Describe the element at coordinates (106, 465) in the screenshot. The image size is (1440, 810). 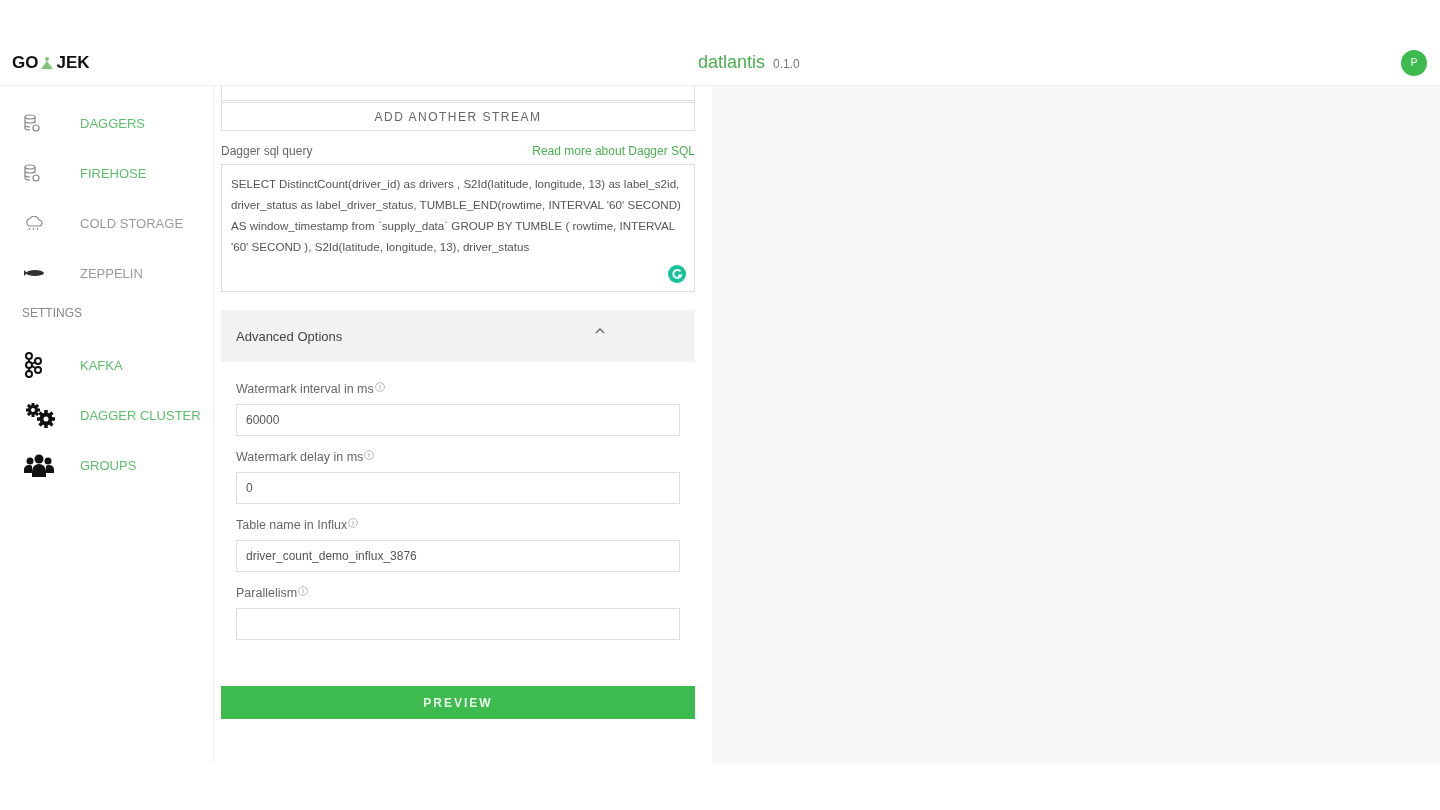
I see `sidebar-item: GROUPS` at that location.